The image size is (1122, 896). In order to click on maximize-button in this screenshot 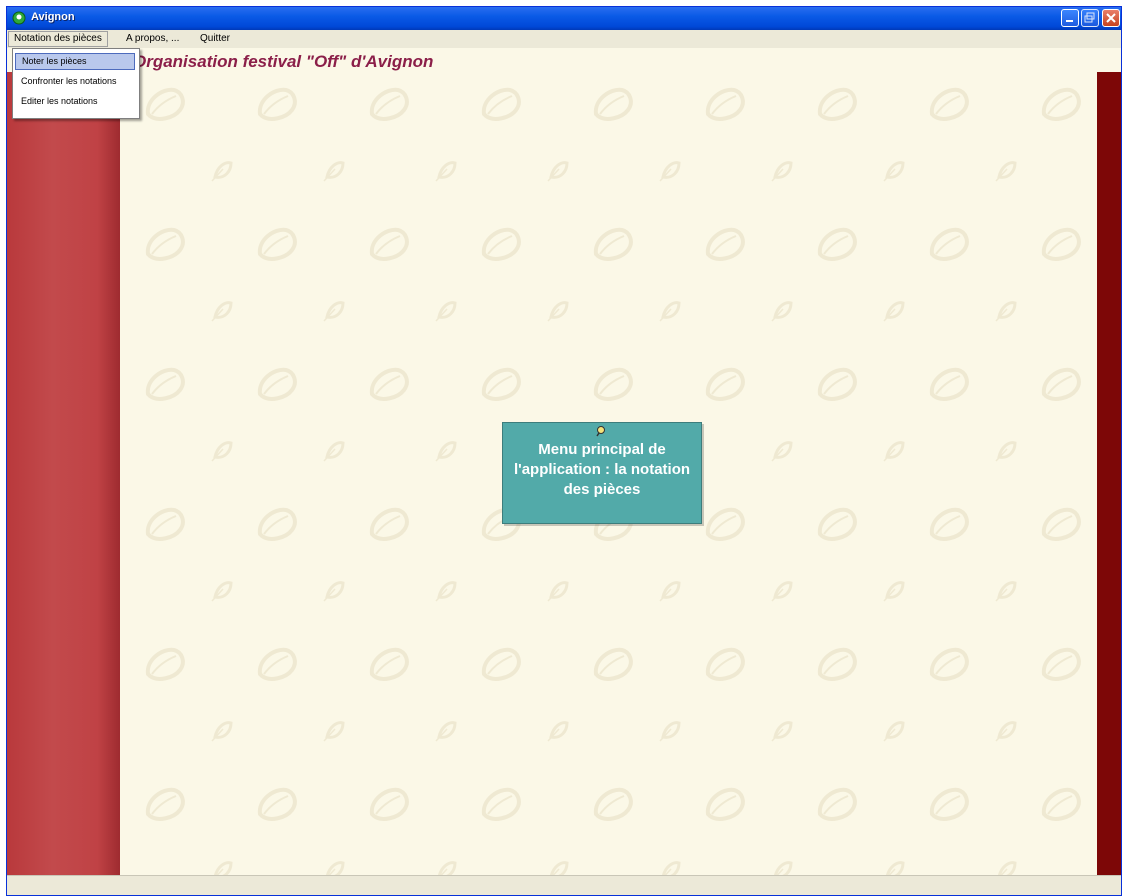, I will do `click(1090, 18)`.